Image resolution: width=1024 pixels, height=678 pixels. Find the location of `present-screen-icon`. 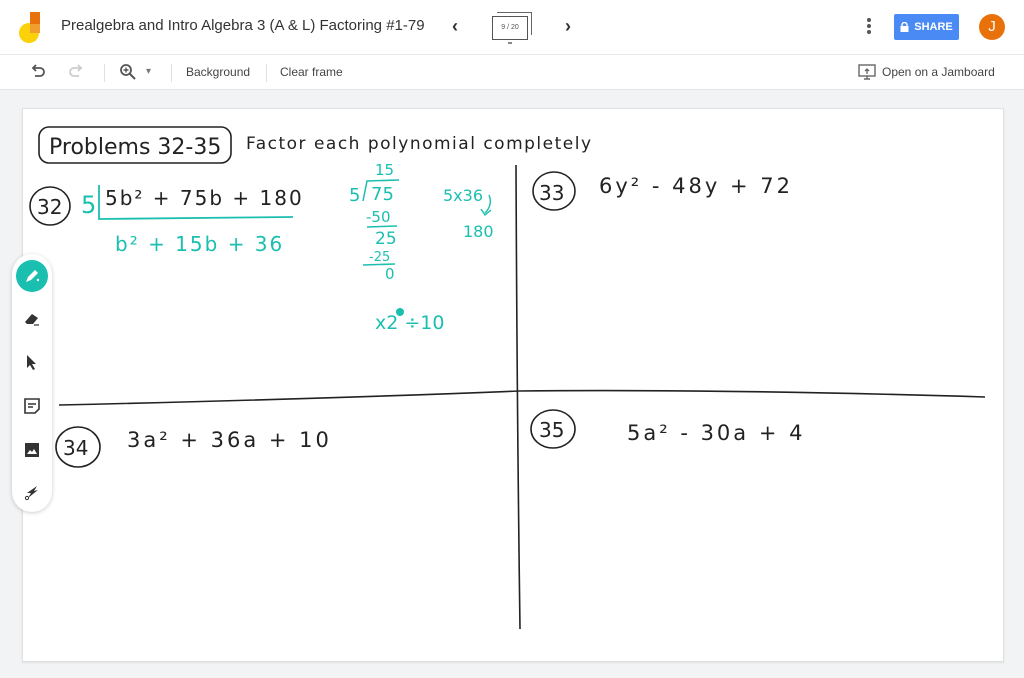

present-screen-icon is located at coordinates (867, 72).